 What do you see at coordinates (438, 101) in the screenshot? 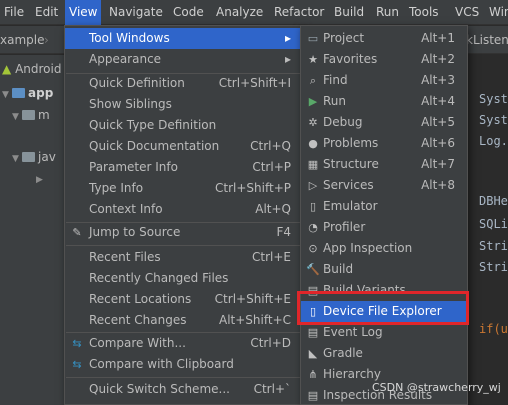
I see `menu-item-shortcut: Alt+4` at bounding box center [438, 101].